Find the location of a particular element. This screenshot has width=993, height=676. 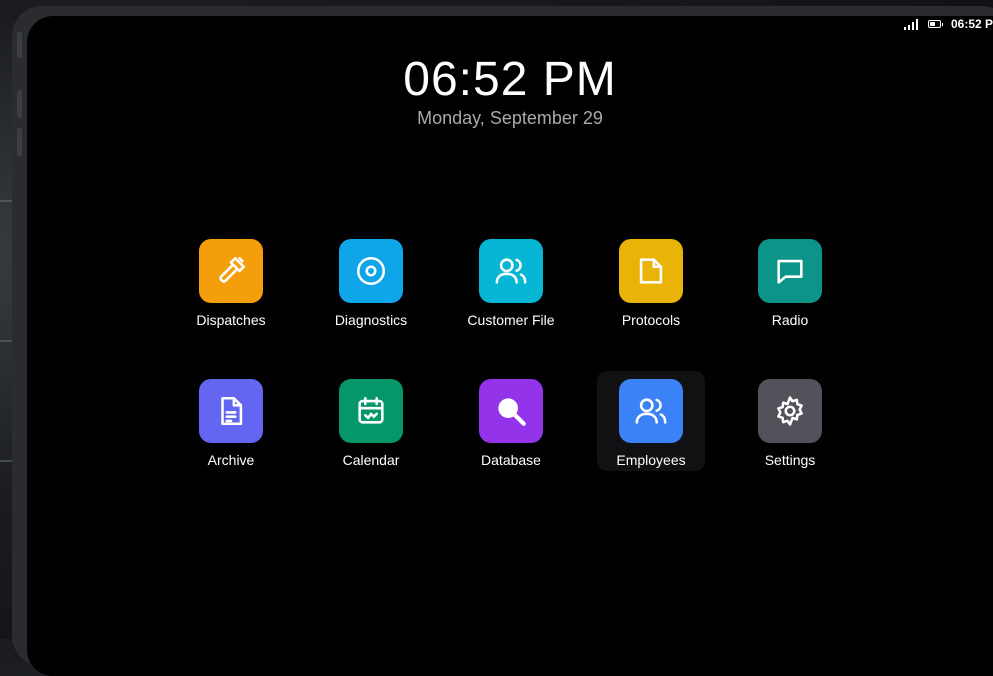

app-label: Archive is located at coordinates (231, 460).